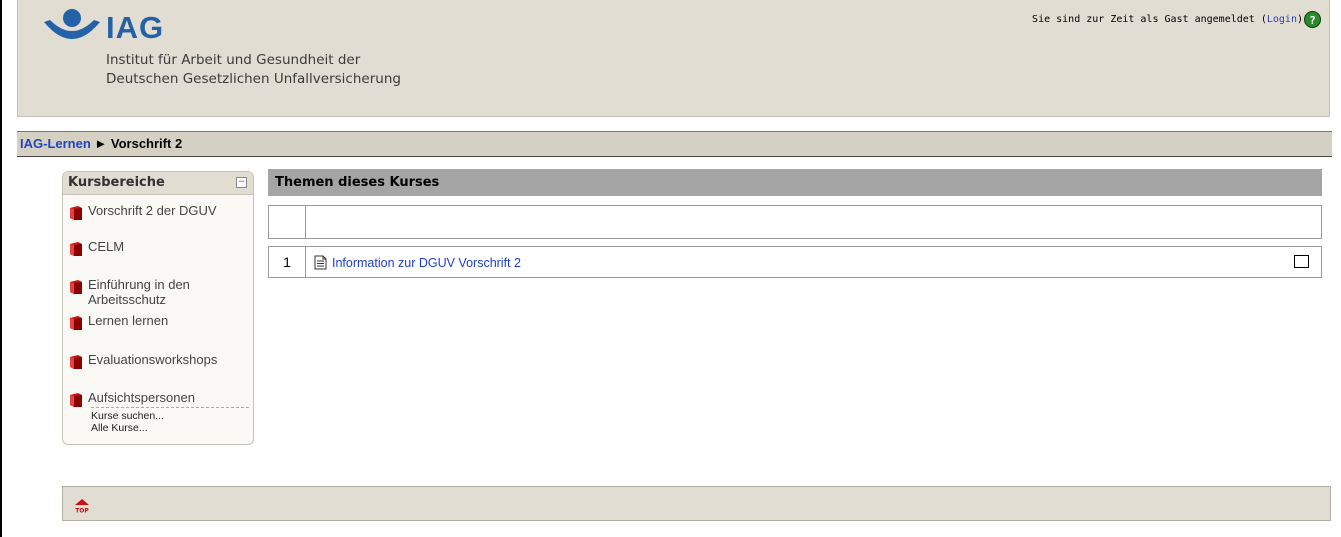 The height and width of the screenshot is (537, 1341). What do you see at coordinates (146, 143) in the screenshot?
I see `breadcrumb-current: Vorschrift 2` at bounding box center [146, 143].